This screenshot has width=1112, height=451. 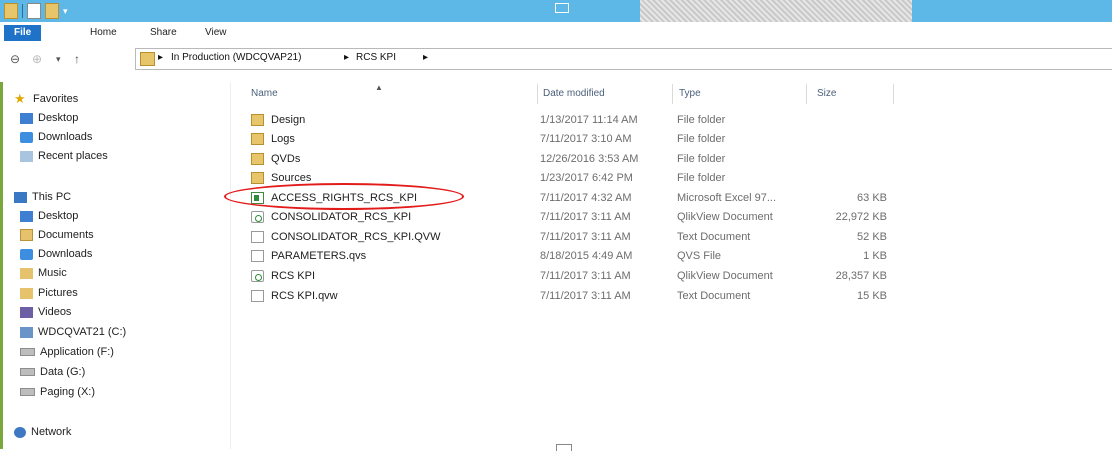 I want to click on sidebar-item-label: Paging (X:), so click(x=68, y=392).